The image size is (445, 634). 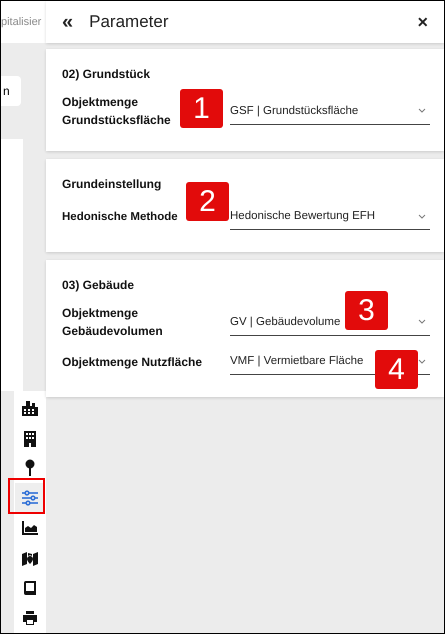 What do you see at coordinates (117, 111) in the screenshot?
I see `field-label: Objektmenge Grundstücksfläche` at bounding box center [117, 111].